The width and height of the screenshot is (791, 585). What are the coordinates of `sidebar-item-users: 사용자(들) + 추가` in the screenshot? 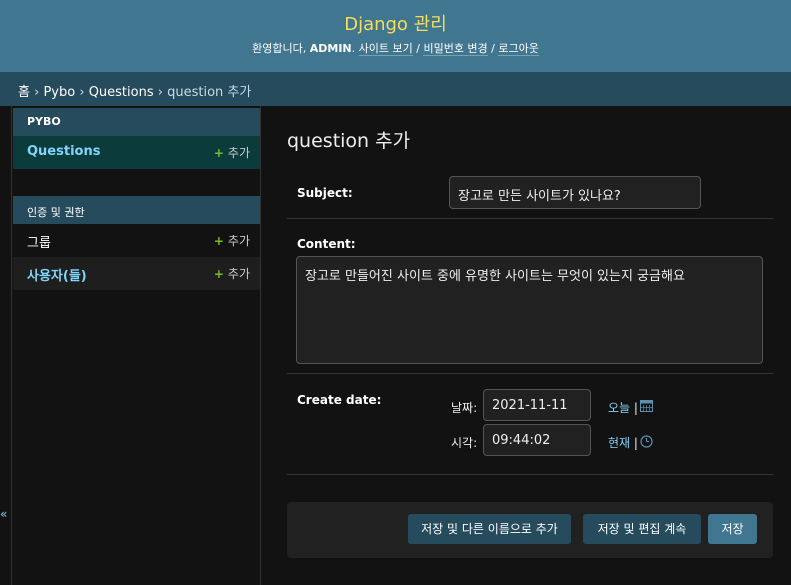 It's located at (136, 273).